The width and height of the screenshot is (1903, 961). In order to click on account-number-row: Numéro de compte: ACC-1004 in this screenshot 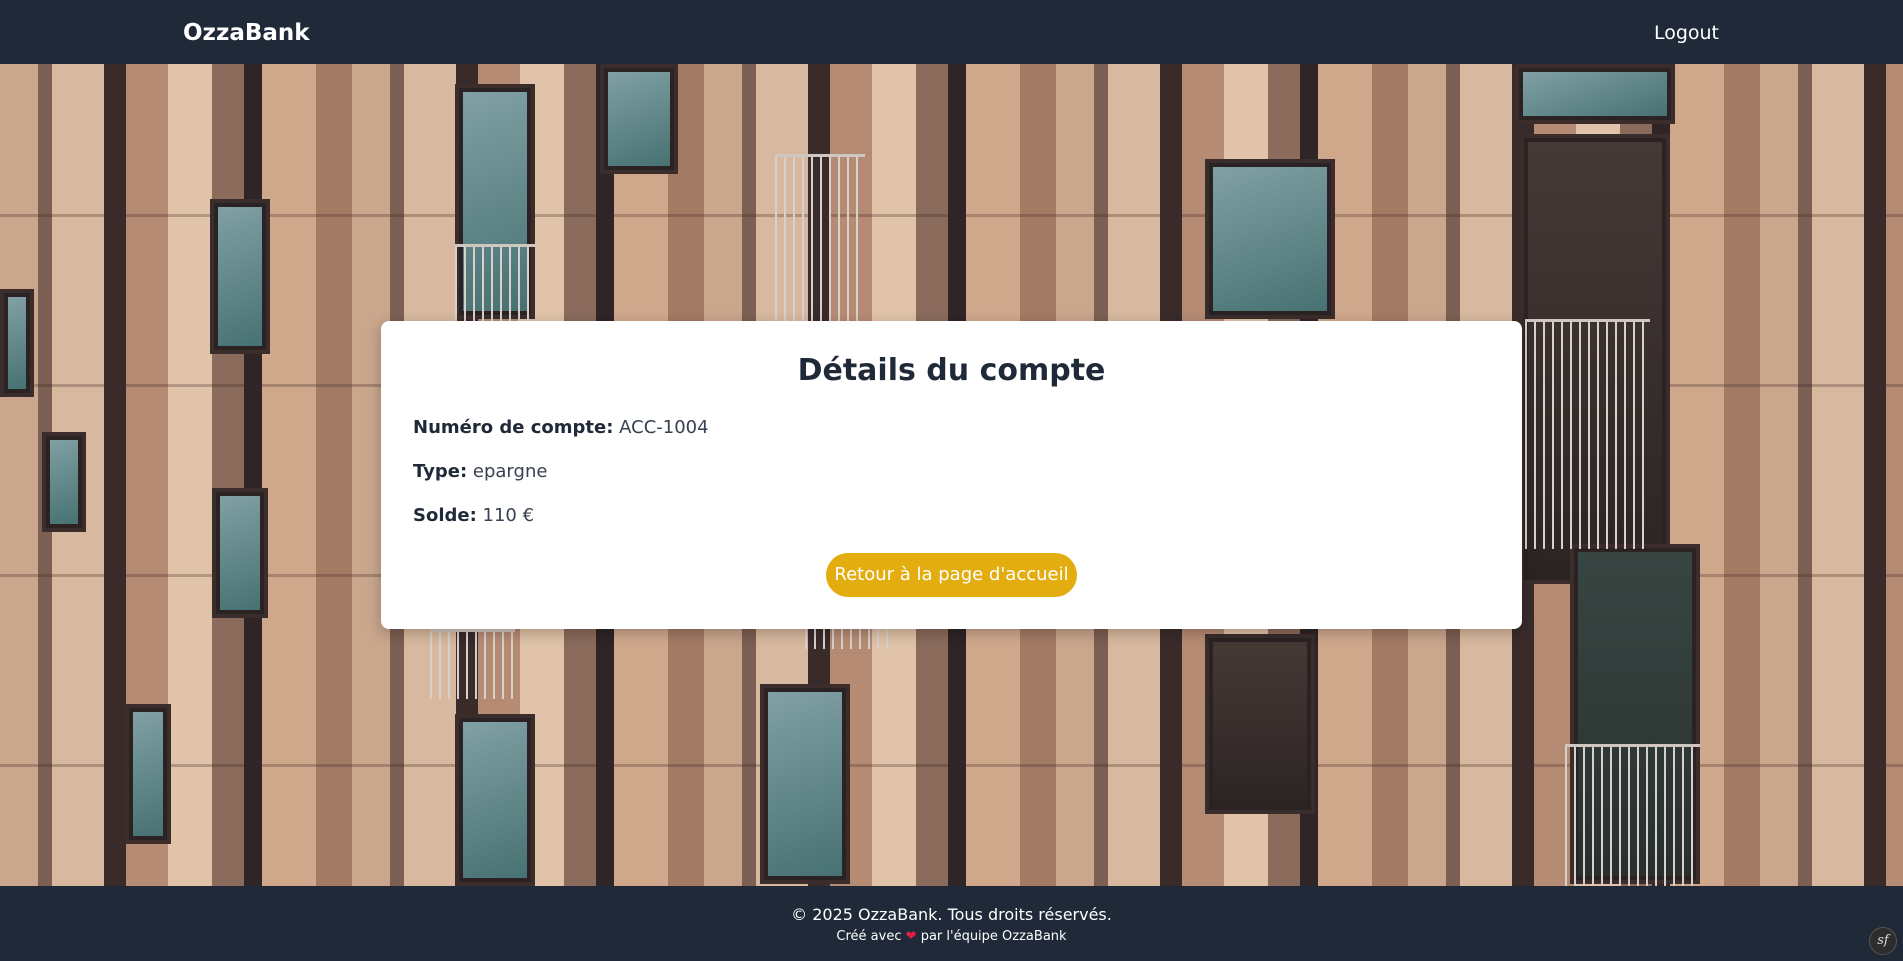, I will do `click(561, 428)`.